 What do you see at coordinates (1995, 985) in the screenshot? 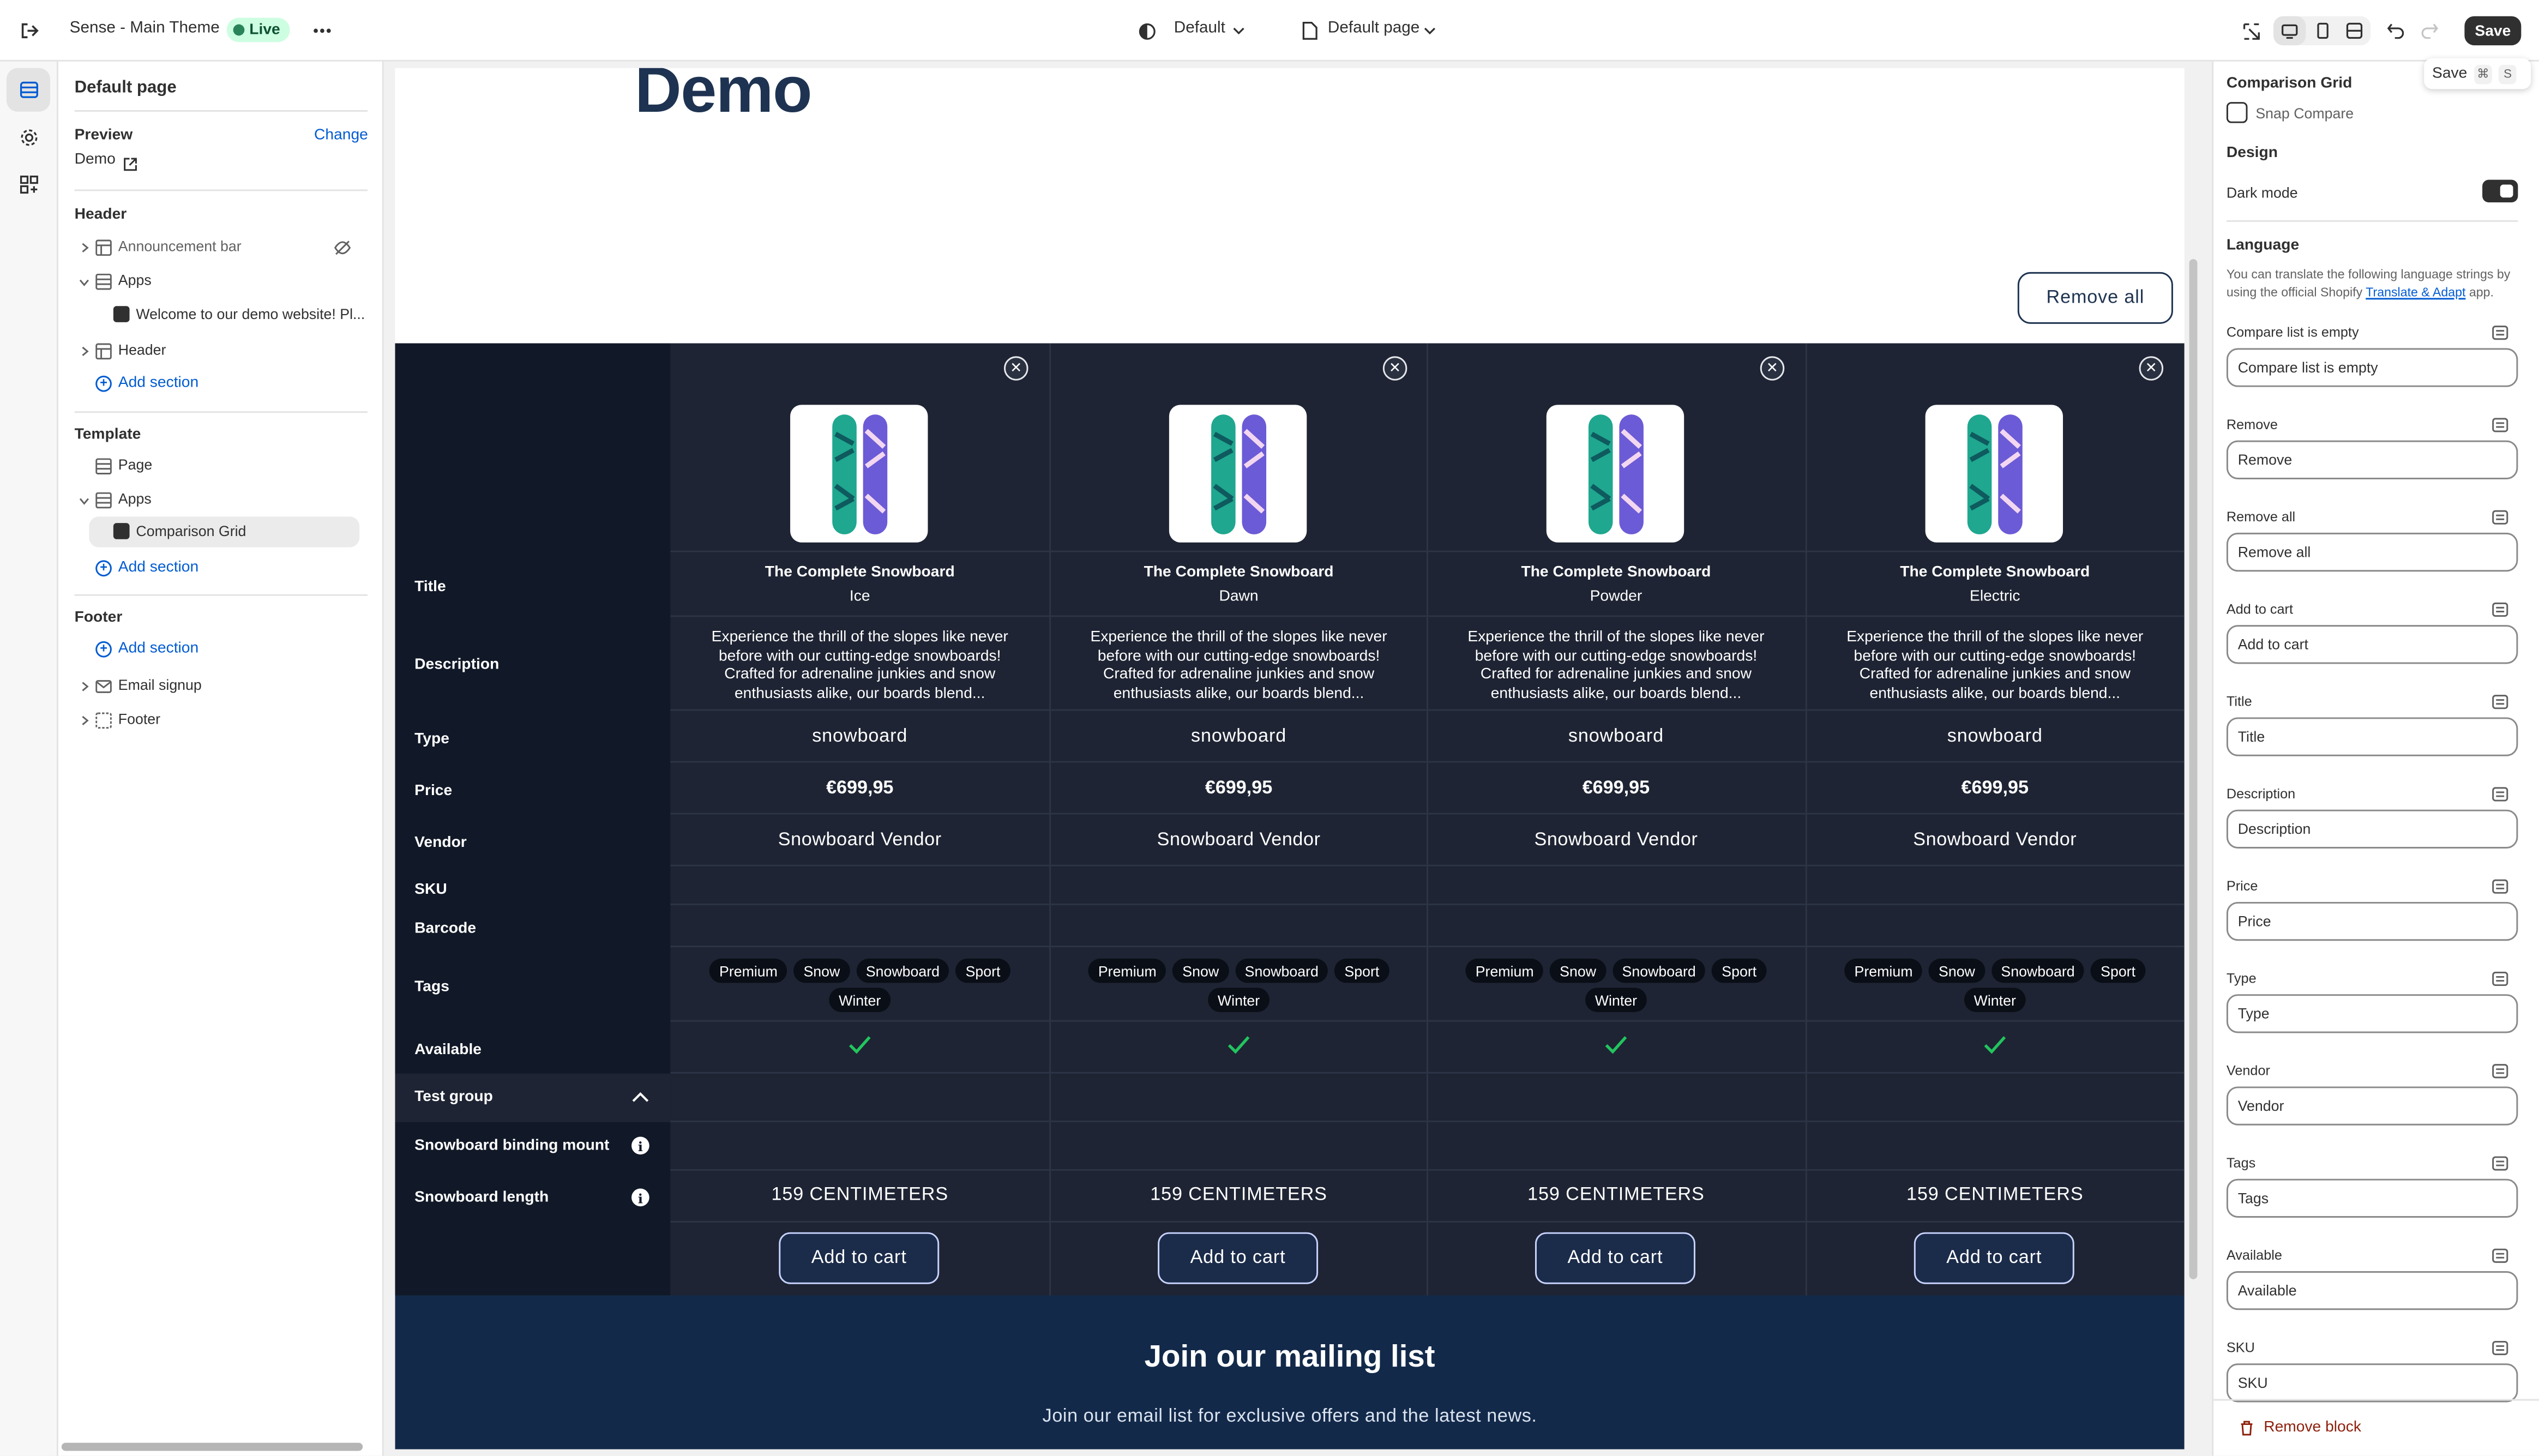
I see `tag-list: Premium Snow Snowboard Sport Winter` at bounding box center [1995, 985].